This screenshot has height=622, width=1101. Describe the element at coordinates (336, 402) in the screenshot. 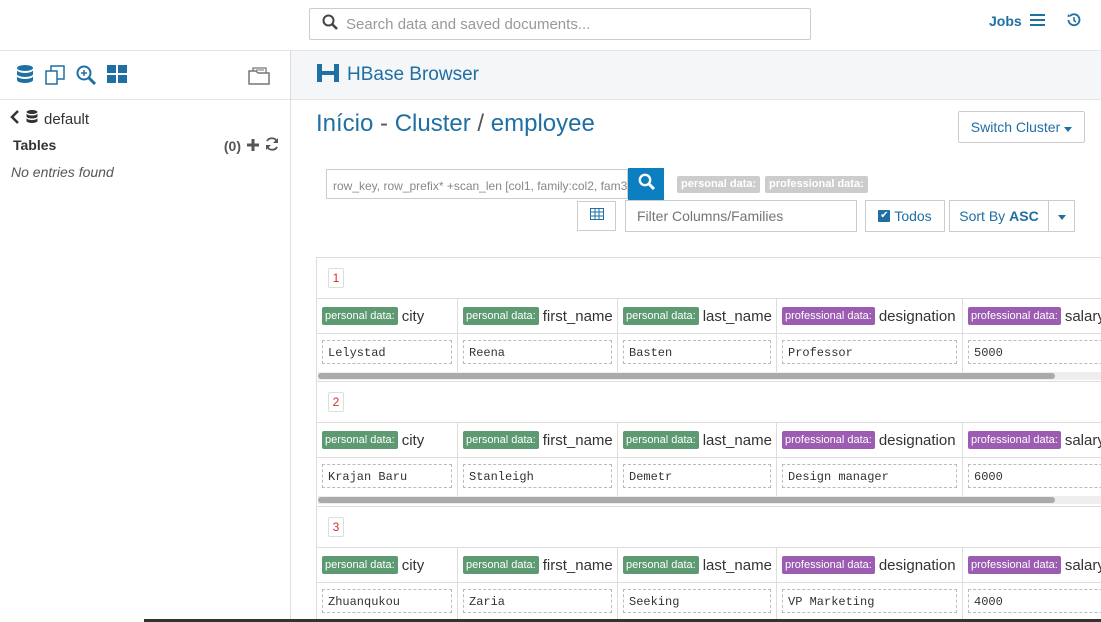

I see `row-key-badge: 2` at that location.